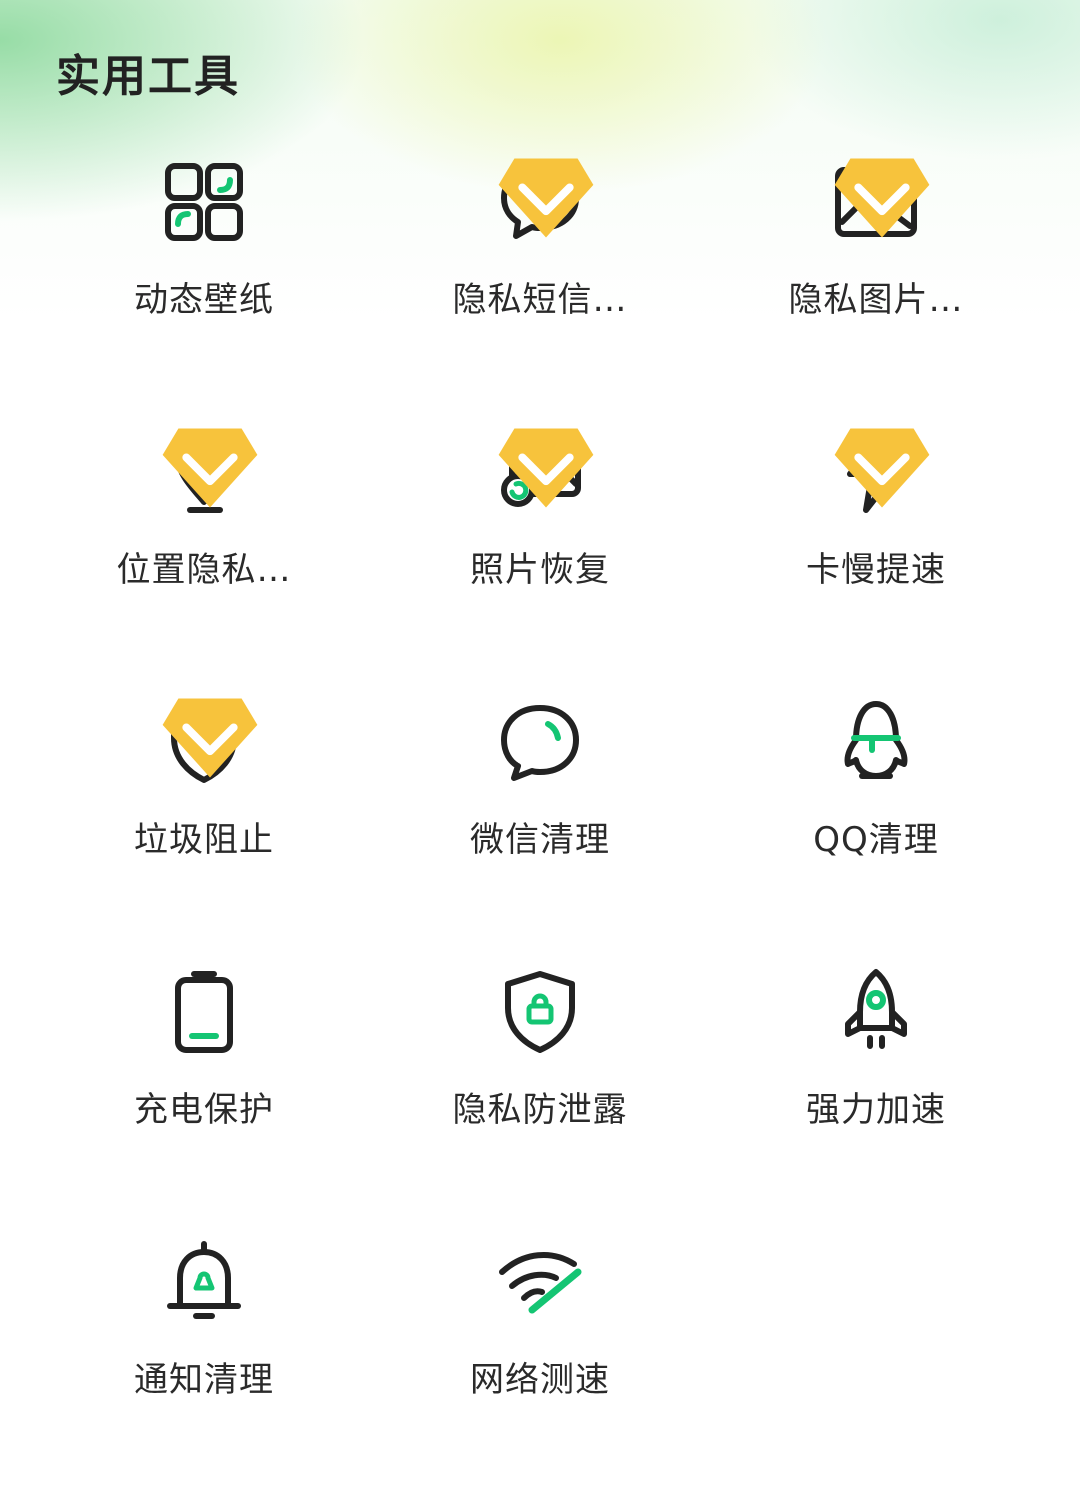  I want to click on chat-bubble-icon, so click(542, 202).